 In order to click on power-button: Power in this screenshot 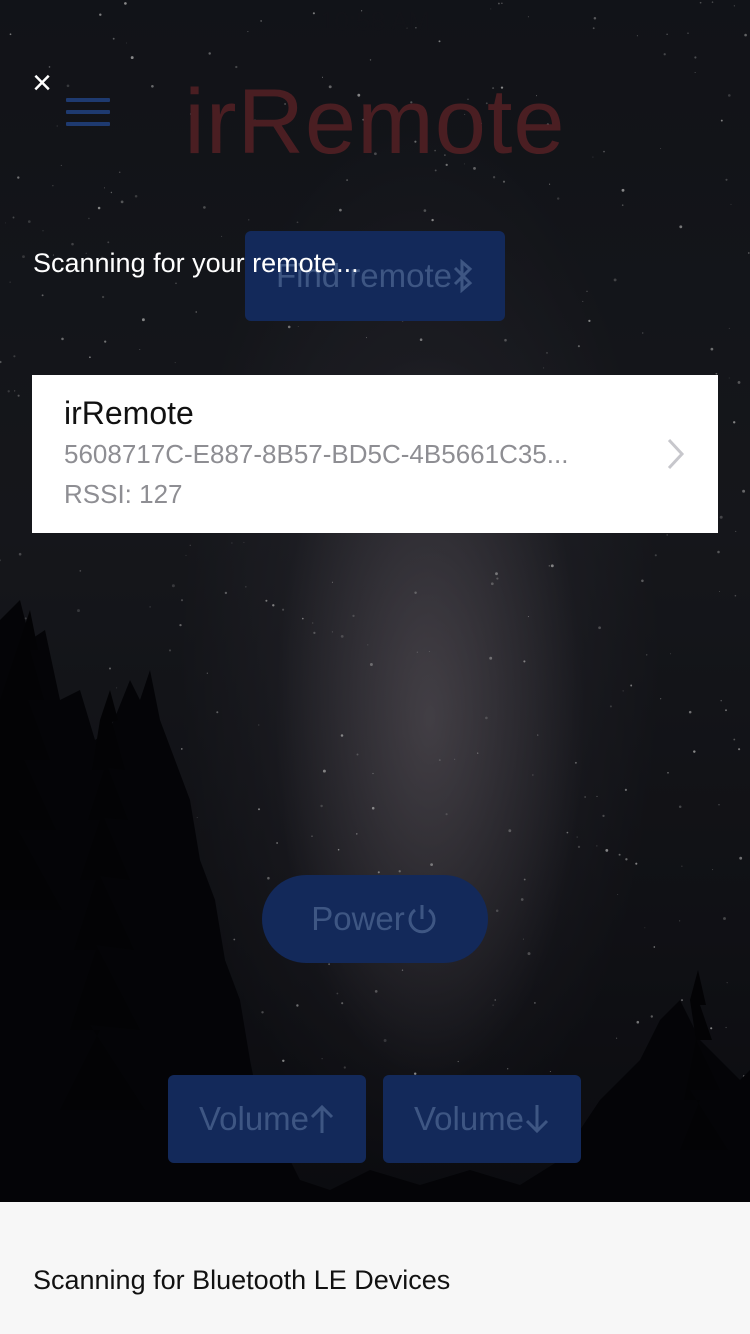, I will do `click(375, 919)`.